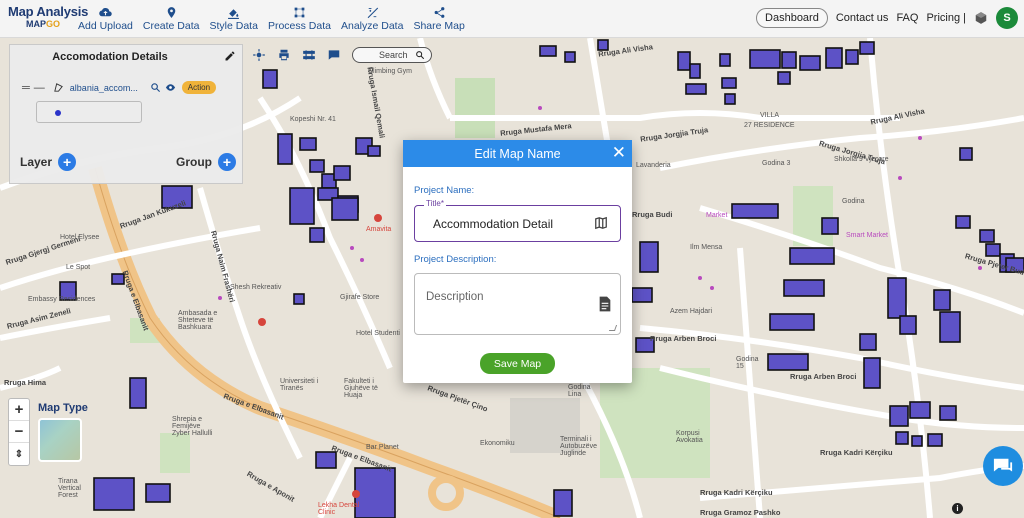 This screenshot has height=518, width=1024. What do you see at coordinates (230, 56) in the screenshot?
I see `edit-pencil-icon` at bounding box center [230, 56].